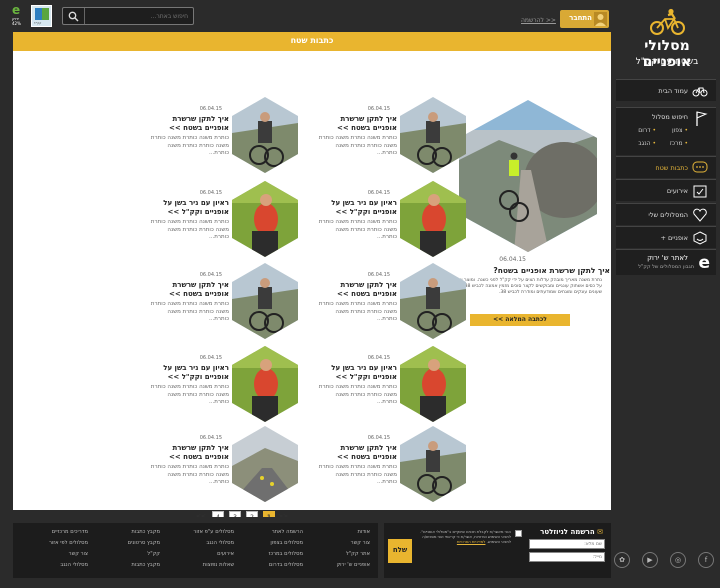 The height and width of the screenshot is (588, 720). I want to click on footer-link: שאלות נפוצות, so click(213, 565).